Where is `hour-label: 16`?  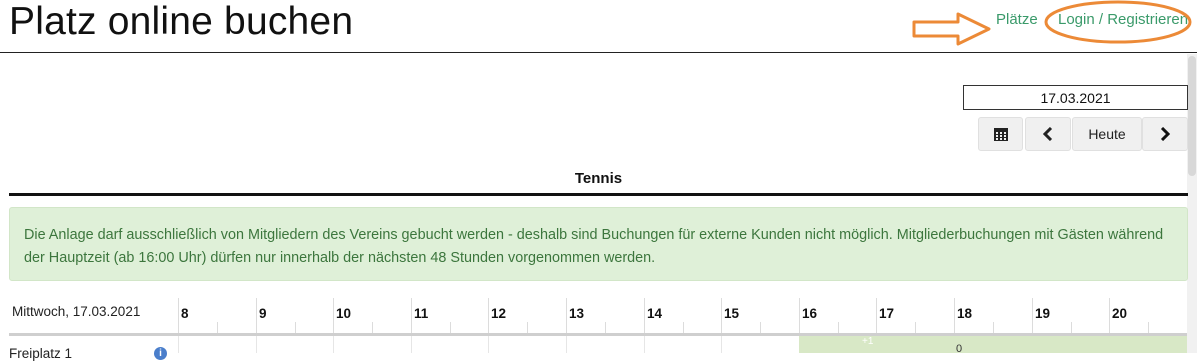 hour-label: 16 is located at coordinates (810, 313).